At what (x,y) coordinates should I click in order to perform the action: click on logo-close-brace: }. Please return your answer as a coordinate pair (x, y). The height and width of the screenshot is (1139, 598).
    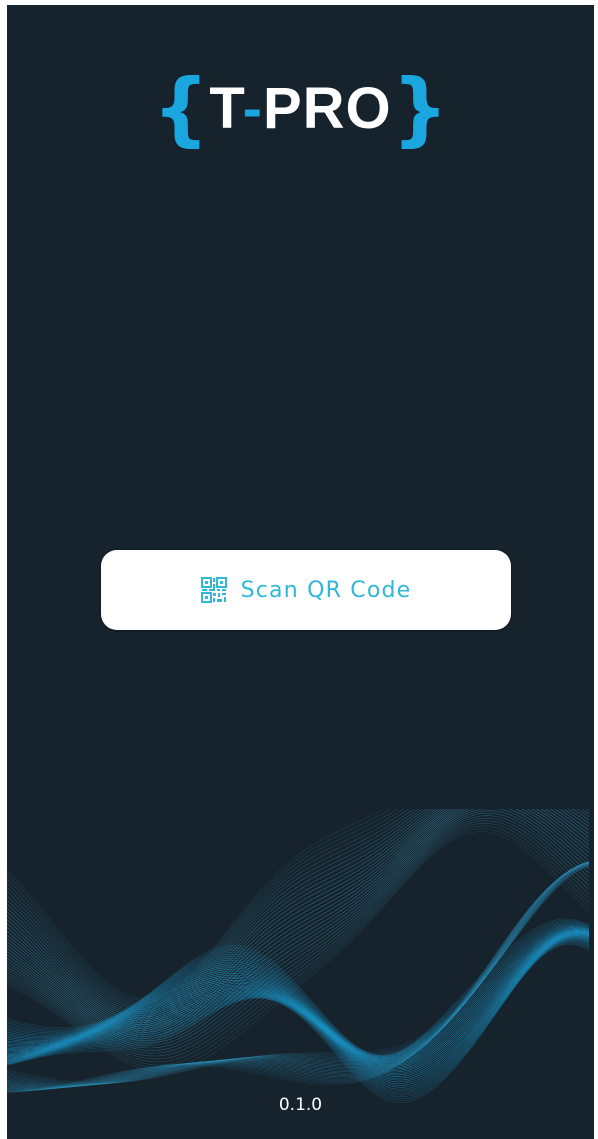
    Looking at the image, I should click on (420, 108).